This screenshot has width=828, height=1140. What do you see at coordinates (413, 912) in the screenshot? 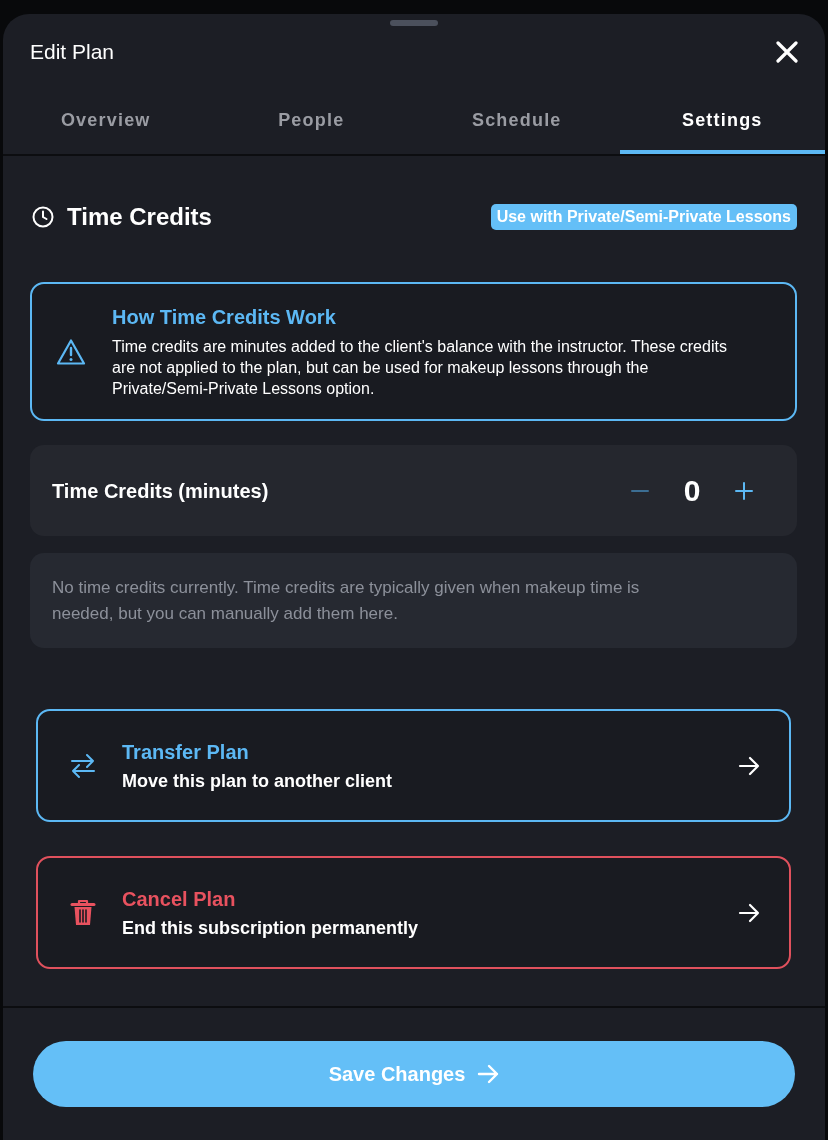
I see `cancel-plan-button: Cancel Plan End this subscription permanently` at bounding box center [413, 912].